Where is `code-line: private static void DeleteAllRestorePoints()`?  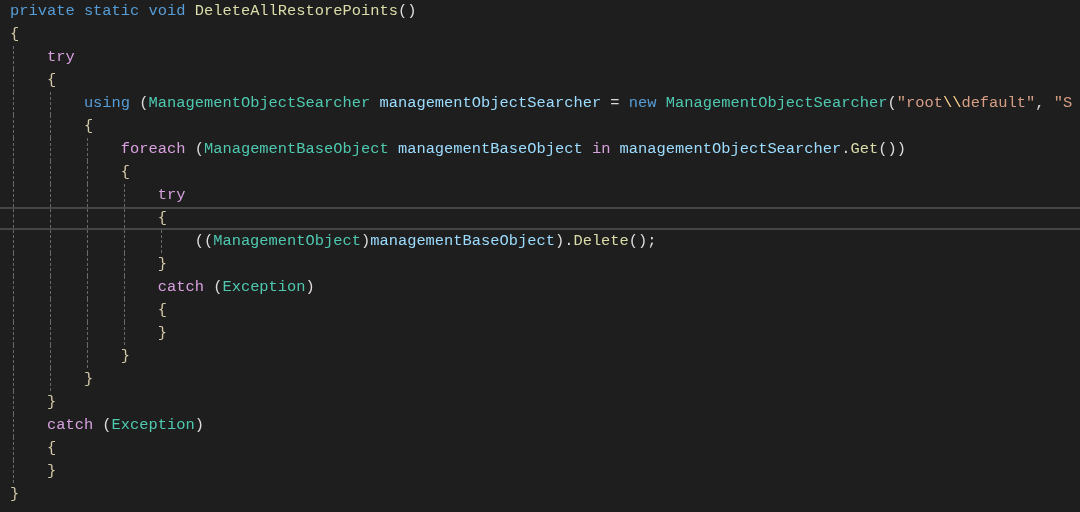
code-line: private static void DeleteAllRestorePoints() is located at coordinates (213, 11).